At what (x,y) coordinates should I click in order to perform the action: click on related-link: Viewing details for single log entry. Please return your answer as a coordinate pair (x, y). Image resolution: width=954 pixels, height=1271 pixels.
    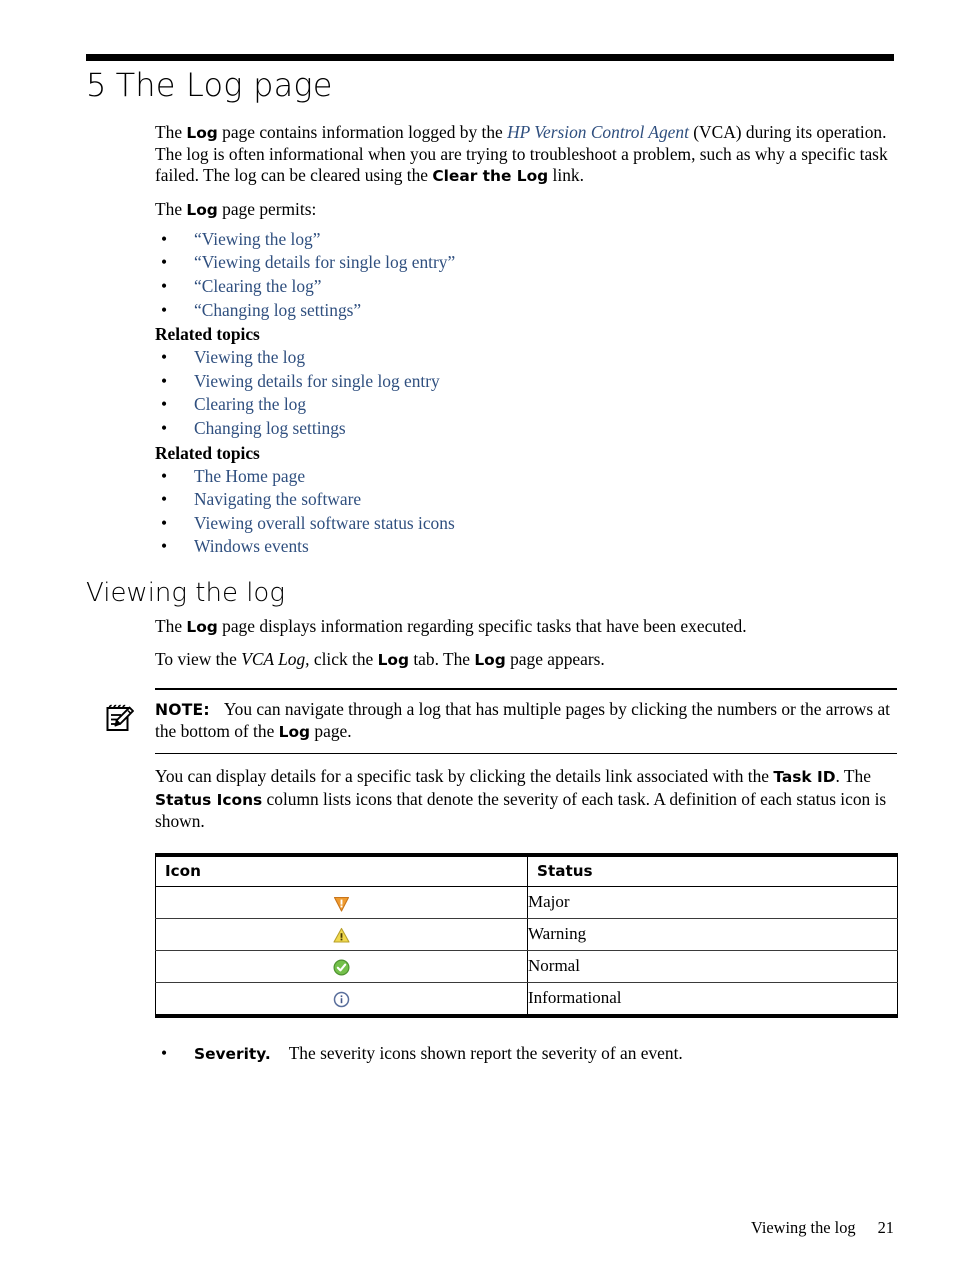
    Looking at the image, I should click on (317, 380).